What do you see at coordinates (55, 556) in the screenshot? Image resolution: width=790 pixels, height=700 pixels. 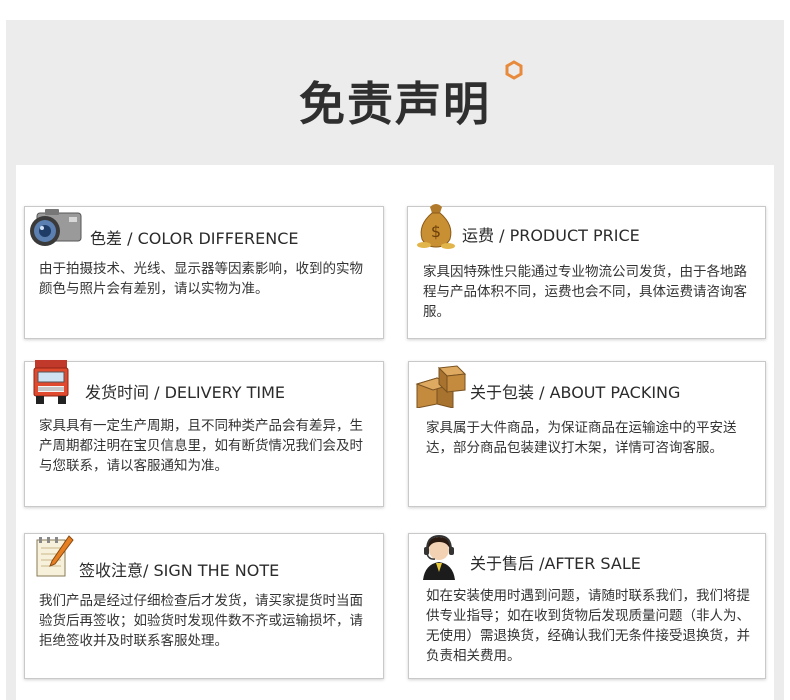 I see `notepad-pen-icon` at bounding box center [55, 556].